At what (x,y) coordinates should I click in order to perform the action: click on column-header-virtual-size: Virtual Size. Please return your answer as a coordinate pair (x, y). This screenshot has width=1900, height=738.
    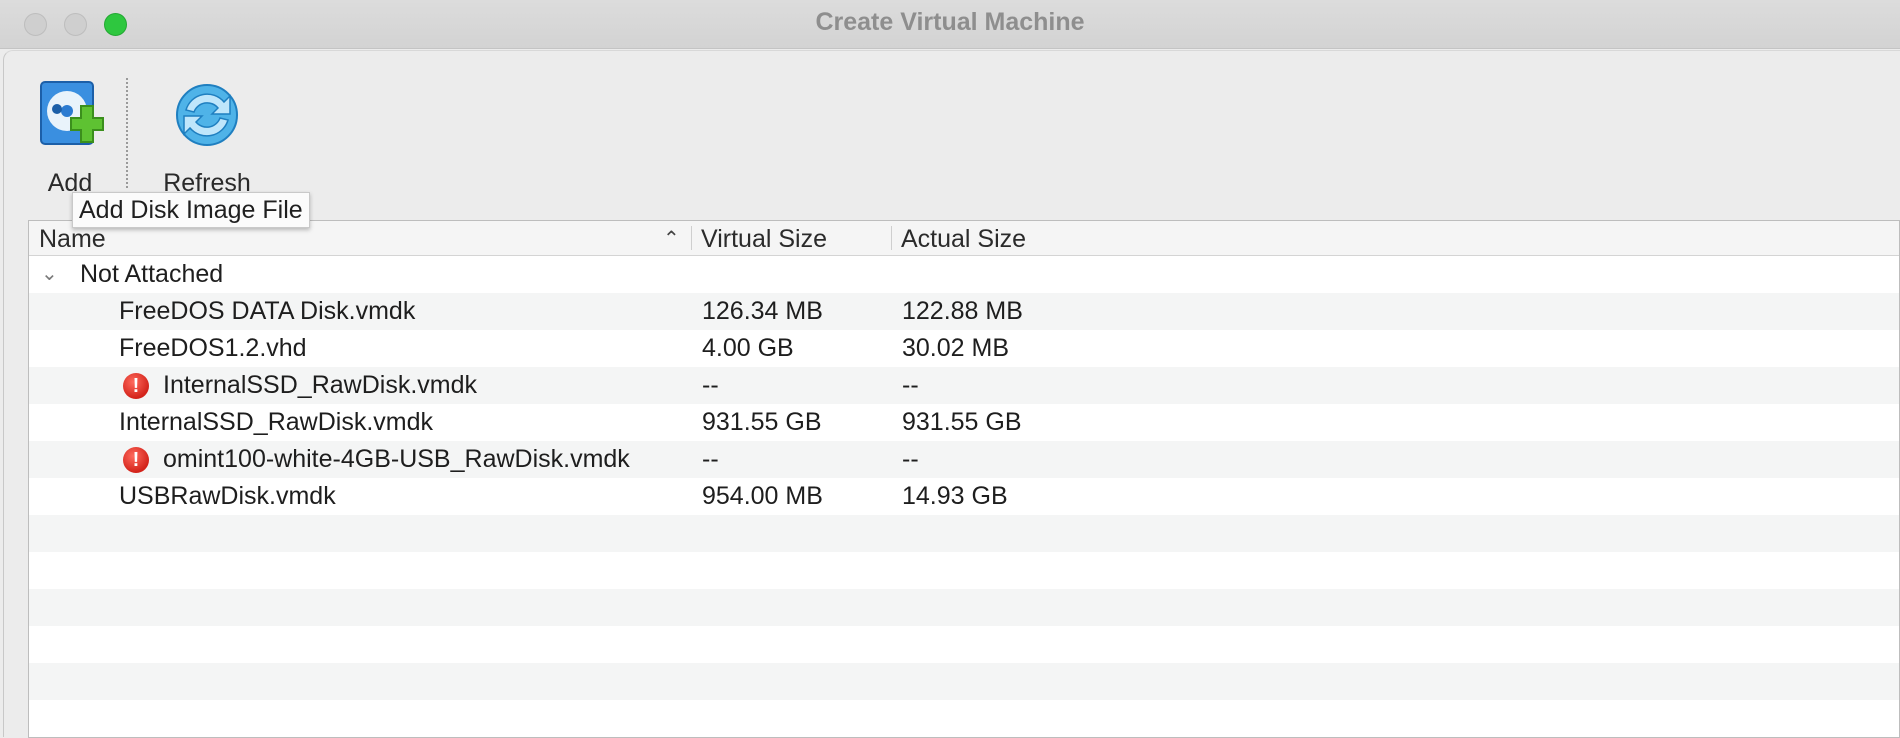
    Looking at the image, I should click on (764, 238).